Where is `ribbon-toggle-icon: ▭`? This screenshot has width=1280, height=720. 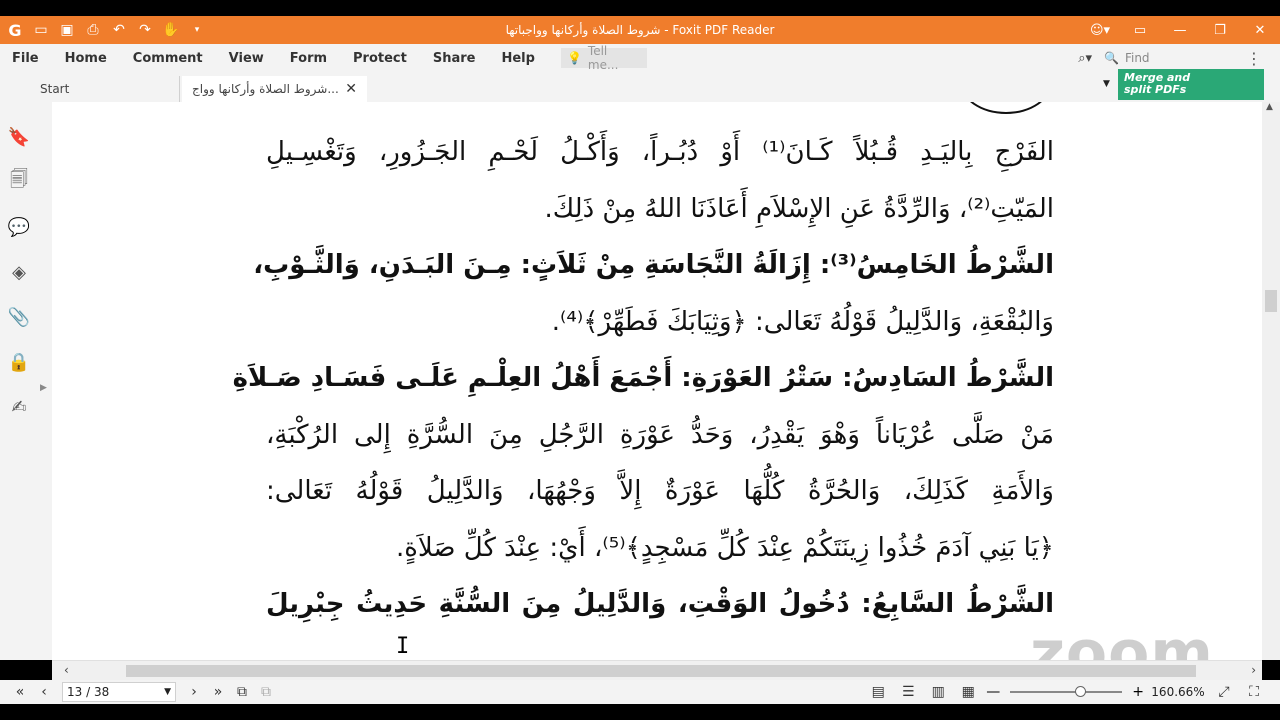 ribbon-toggle-icon: ▭ is located at coordinates (1140, 30).